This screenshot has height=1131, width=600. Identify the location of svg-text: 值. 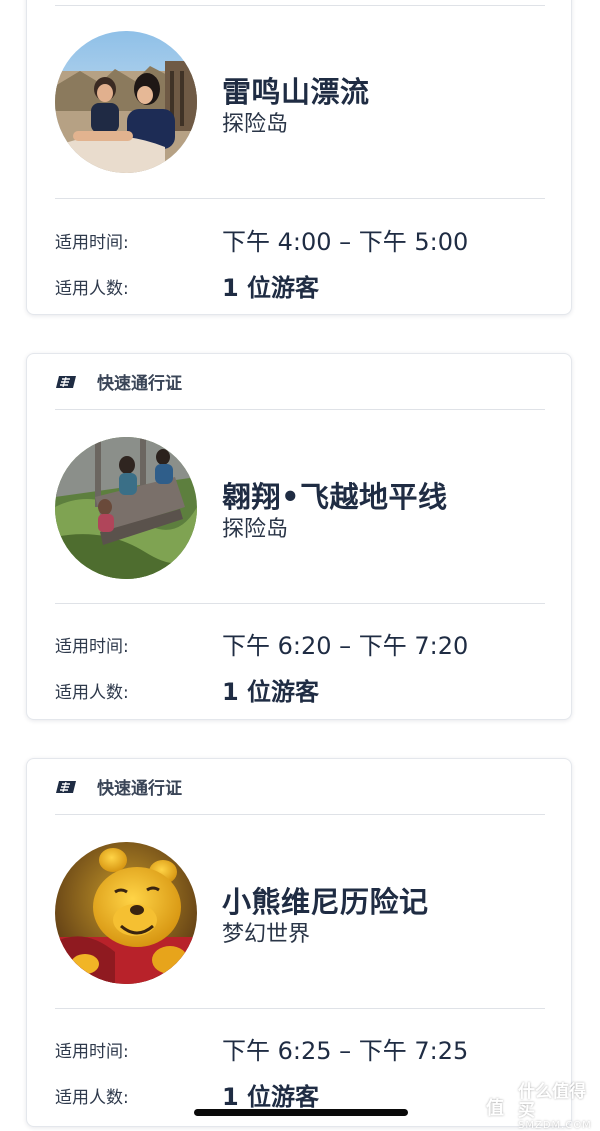
(495, 1108).